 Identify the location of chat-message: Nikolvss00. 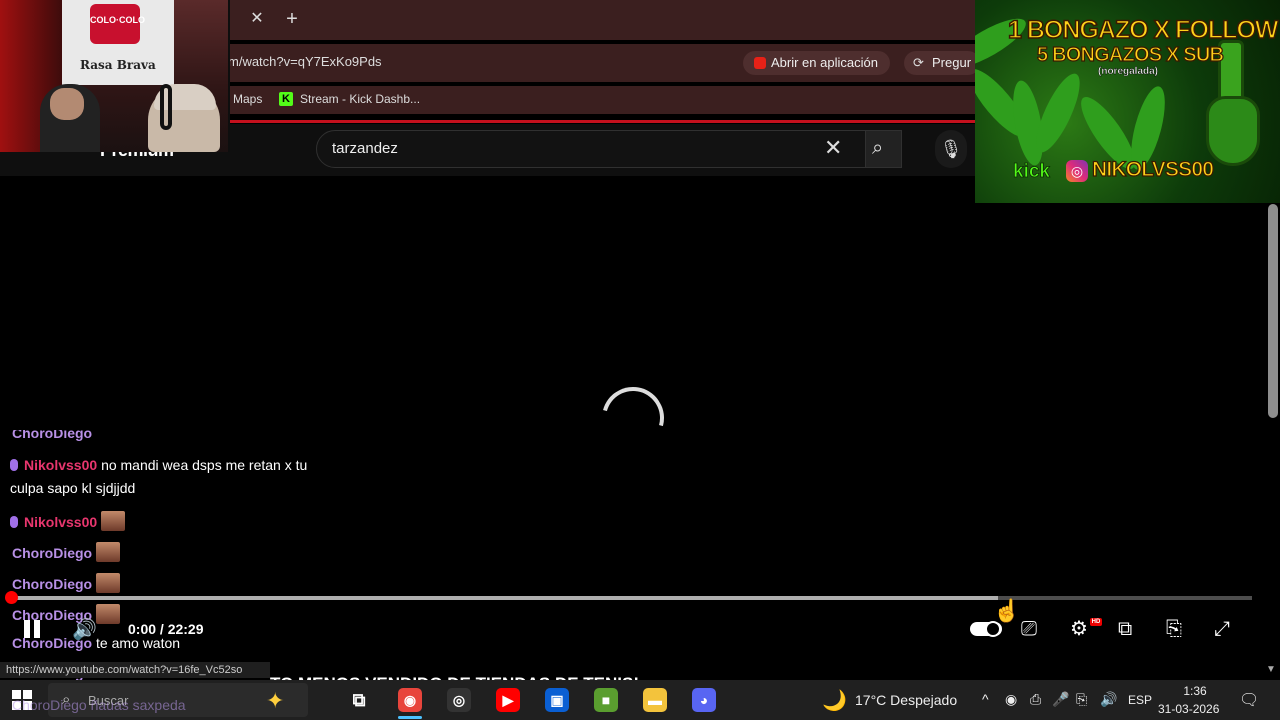
(68, 521).